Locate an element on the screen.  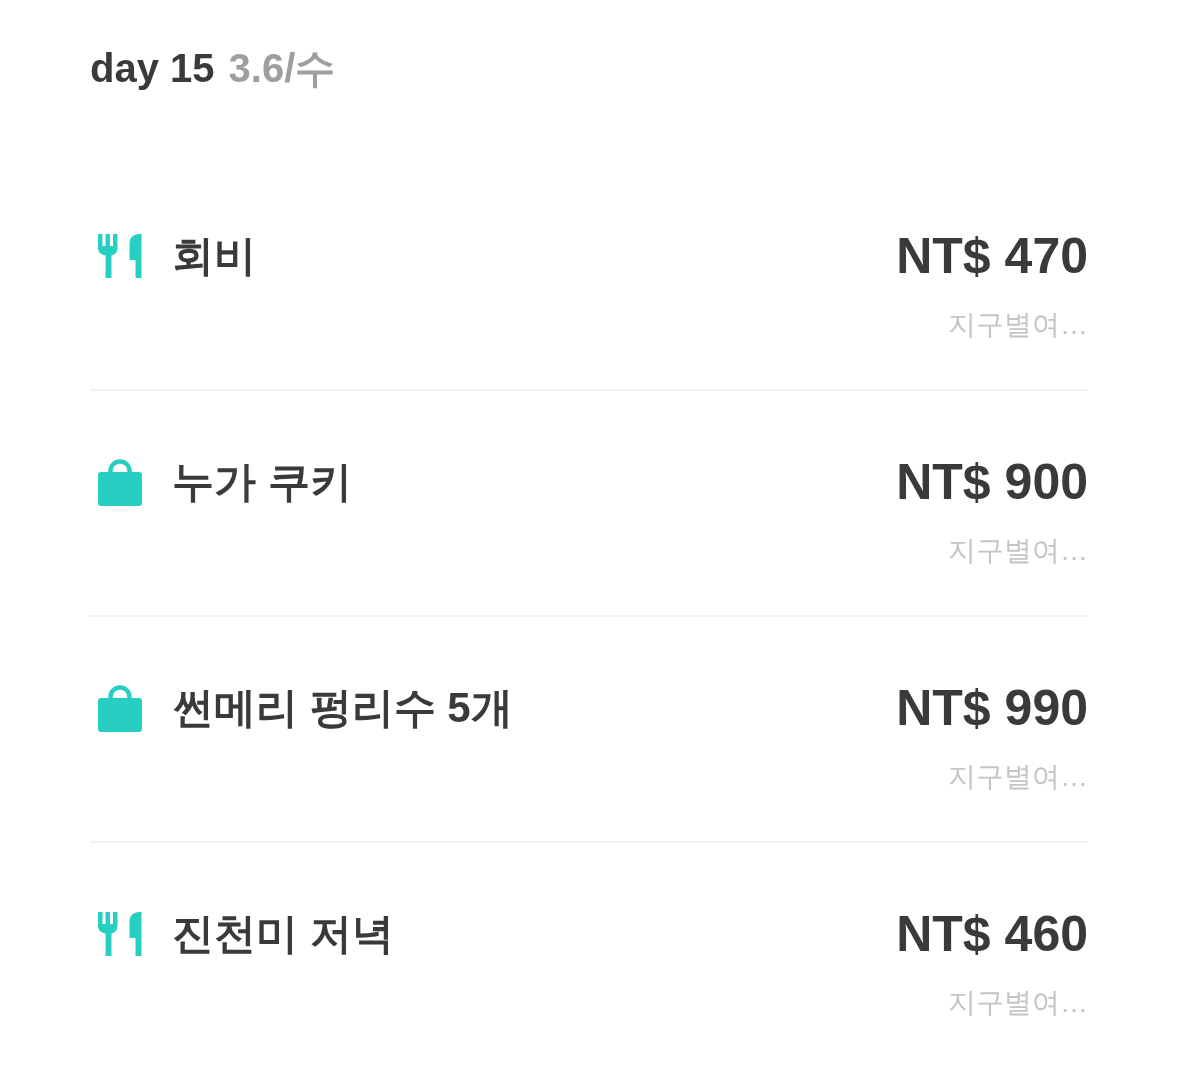
day-title: day 15 is located at coordinates (152, 68).